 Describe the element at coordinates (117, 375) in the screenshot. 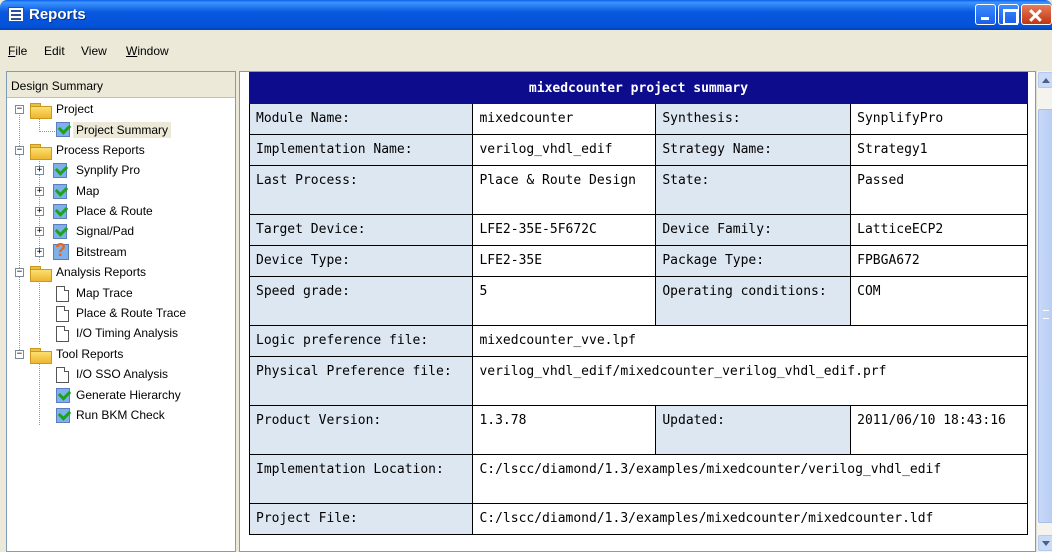

I see `tree-item-io-sso: I/O SSO Analysis` at that location.